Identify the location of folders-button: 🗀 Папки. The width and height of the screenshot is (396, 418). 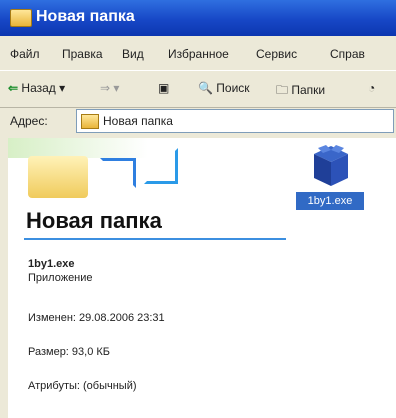
(300, 91).